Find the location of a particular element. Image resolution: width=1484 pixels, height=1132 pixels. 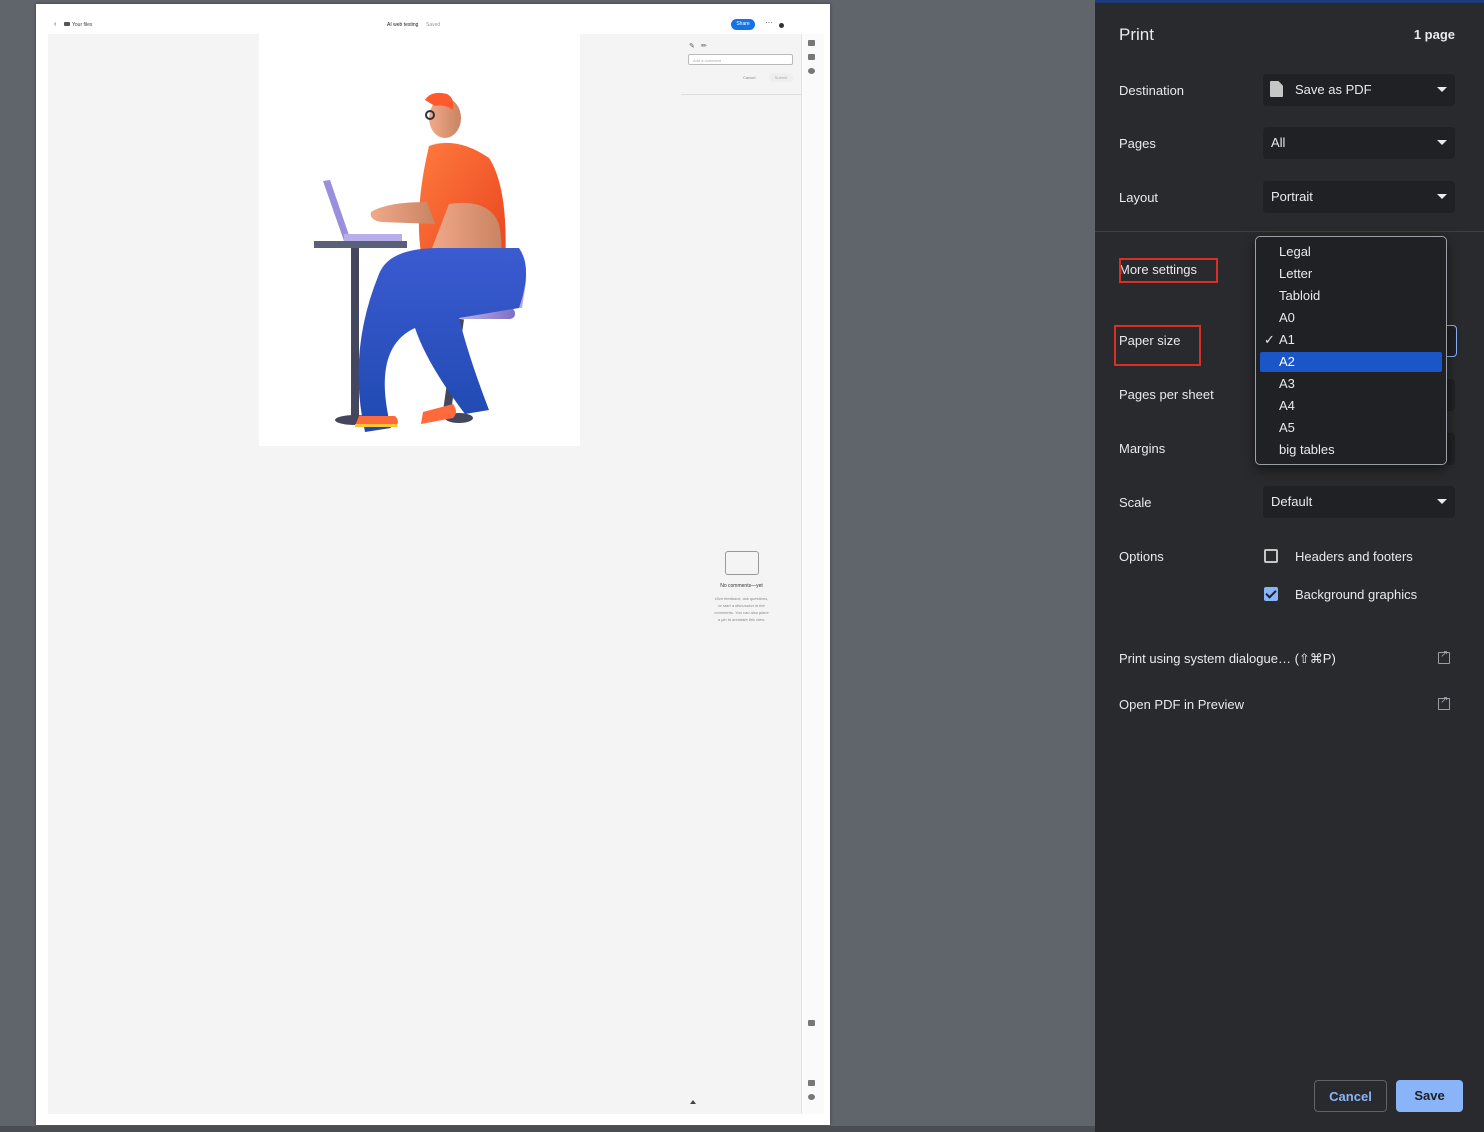

more-icon: ··· is located at coordinates (769, 22).